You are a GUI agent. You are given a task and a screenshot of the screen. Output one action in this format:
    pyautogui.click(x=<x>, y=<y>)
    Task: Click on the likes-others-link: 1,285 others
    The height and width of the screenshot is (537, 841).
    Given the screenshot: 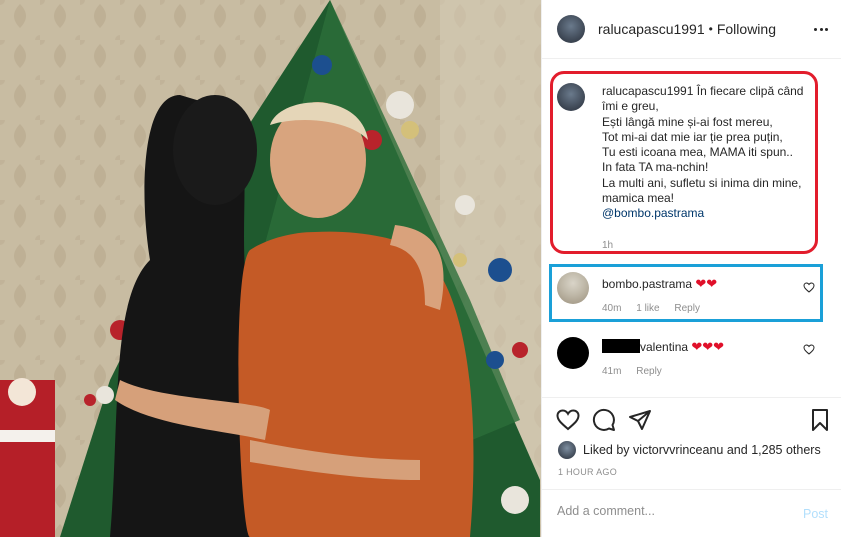 What is the action you would take?
    pyautogui.click(x=786, y=450)
    